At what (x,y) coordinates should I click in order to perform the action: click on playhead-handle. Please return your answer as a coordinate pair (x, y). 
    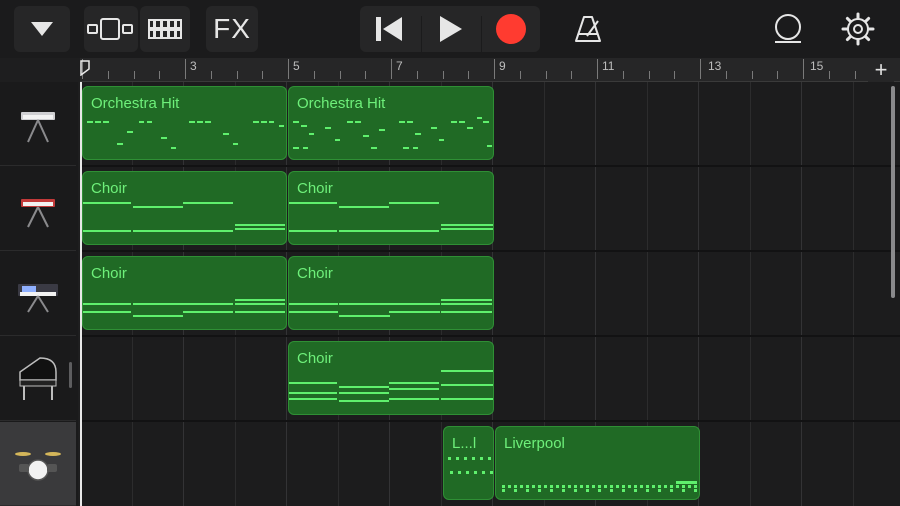
    Looking at the image, I should click on (85, 68).